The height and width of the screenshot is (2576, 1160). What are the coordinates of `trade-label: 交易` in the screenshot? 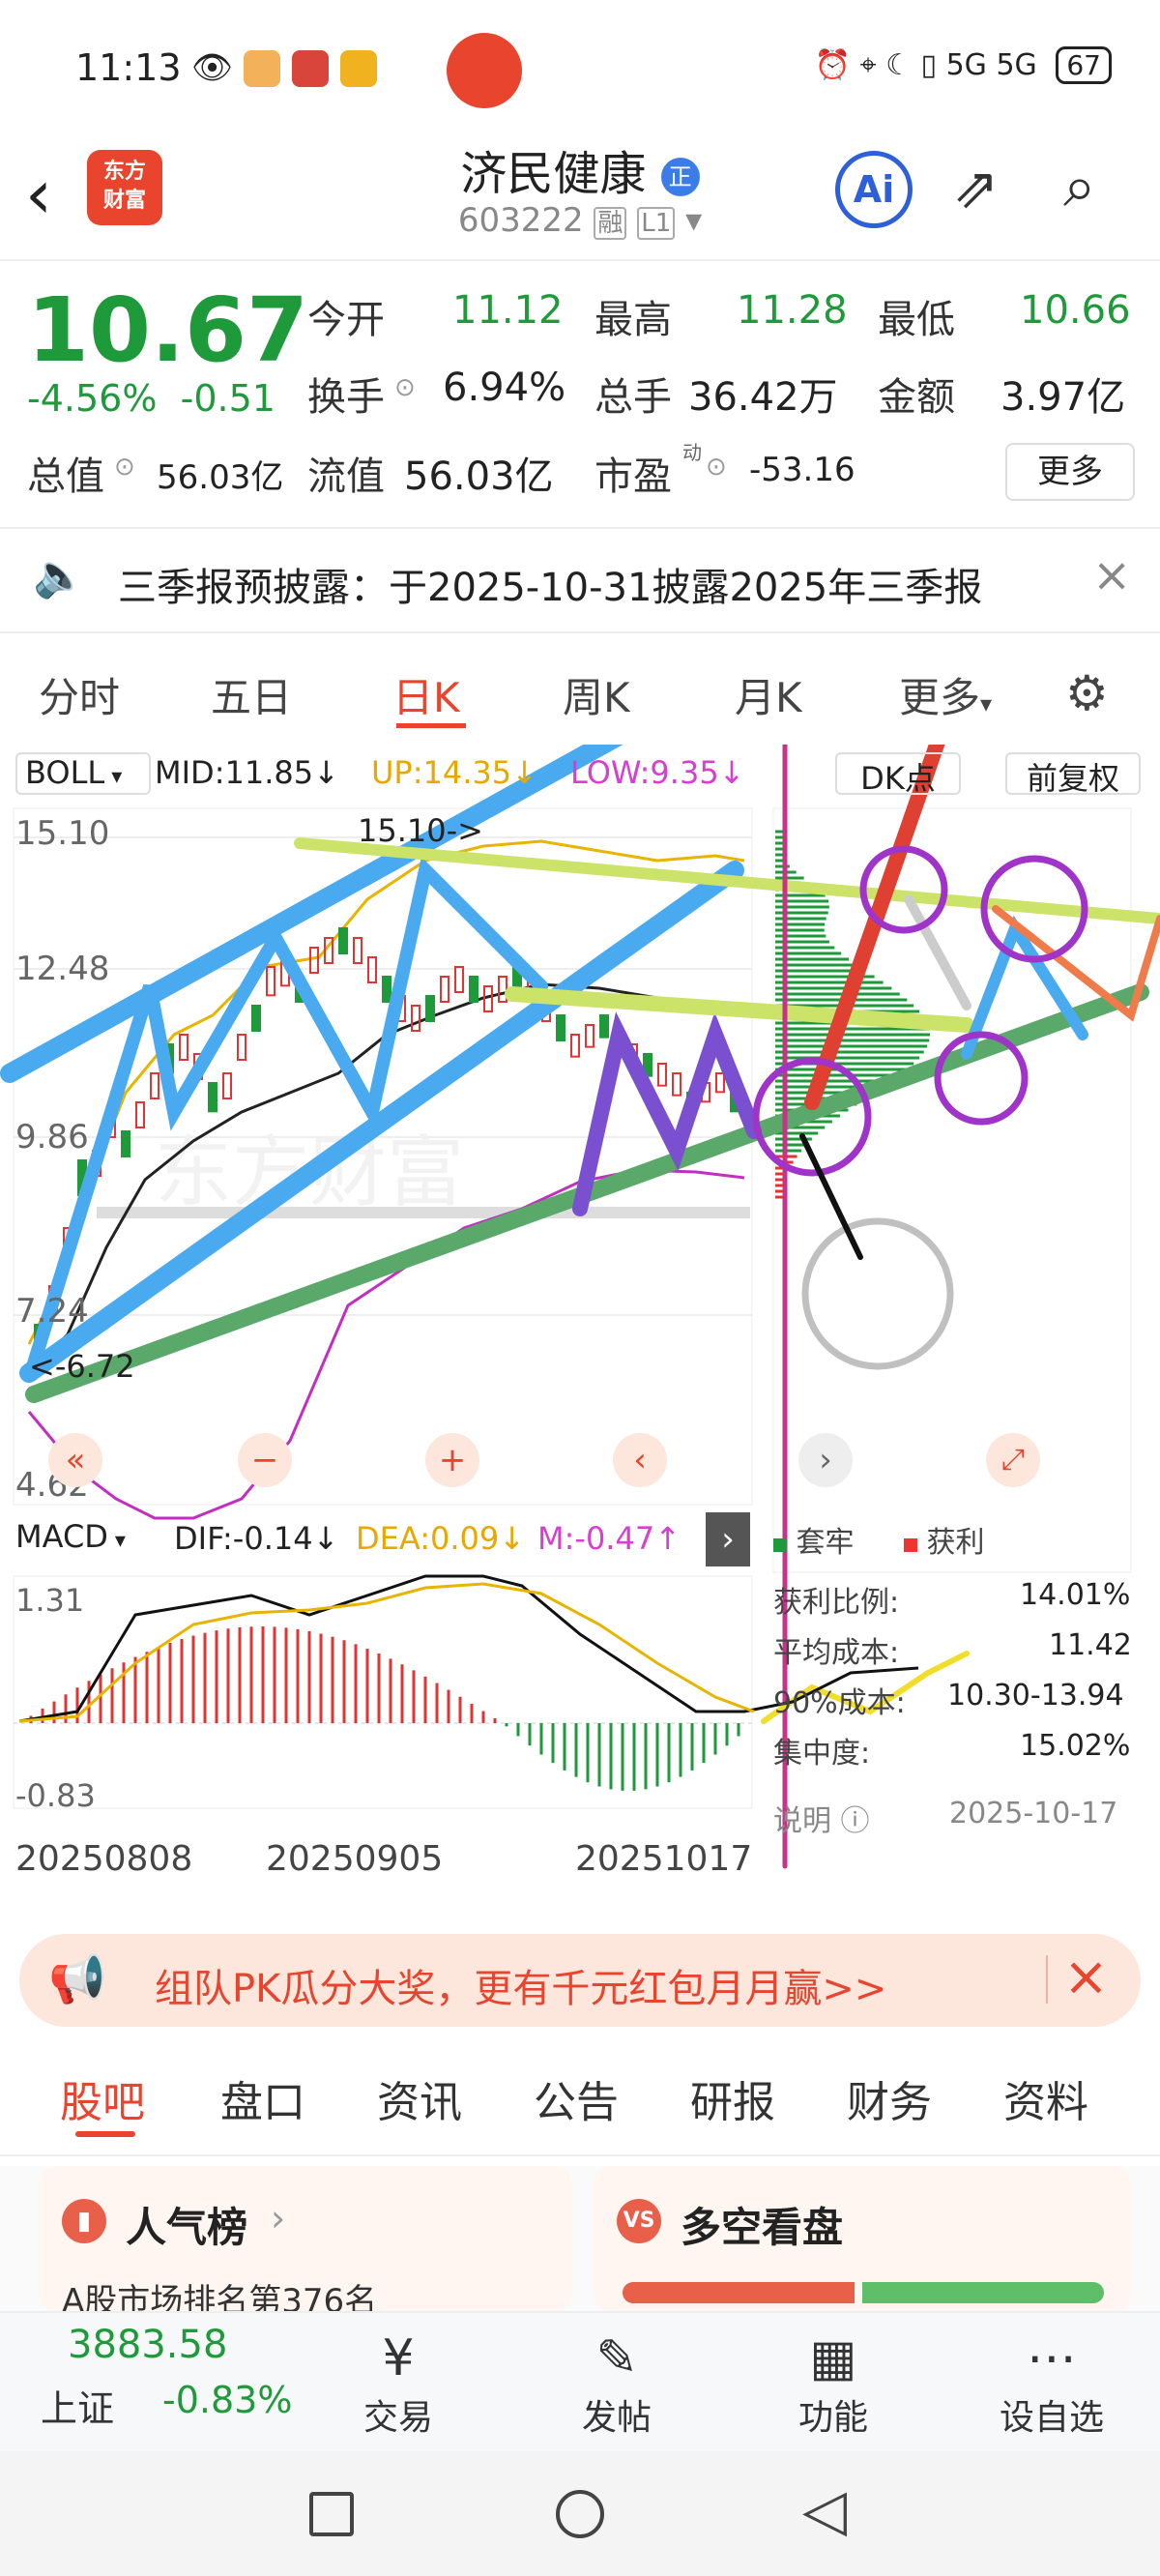 It's located at (398, 2418).